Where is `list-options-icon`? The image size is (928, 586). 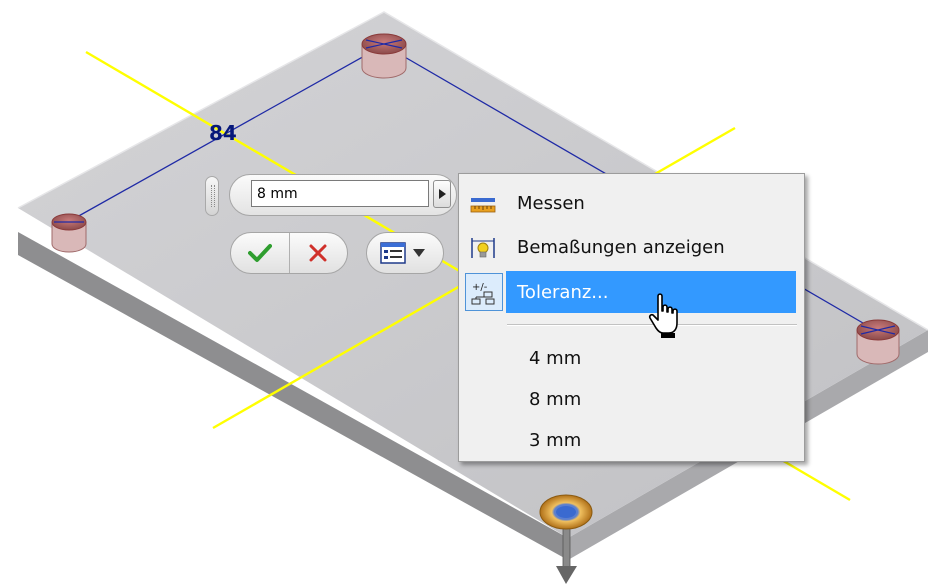
list-options-icon is located at coordinates (393, 253).